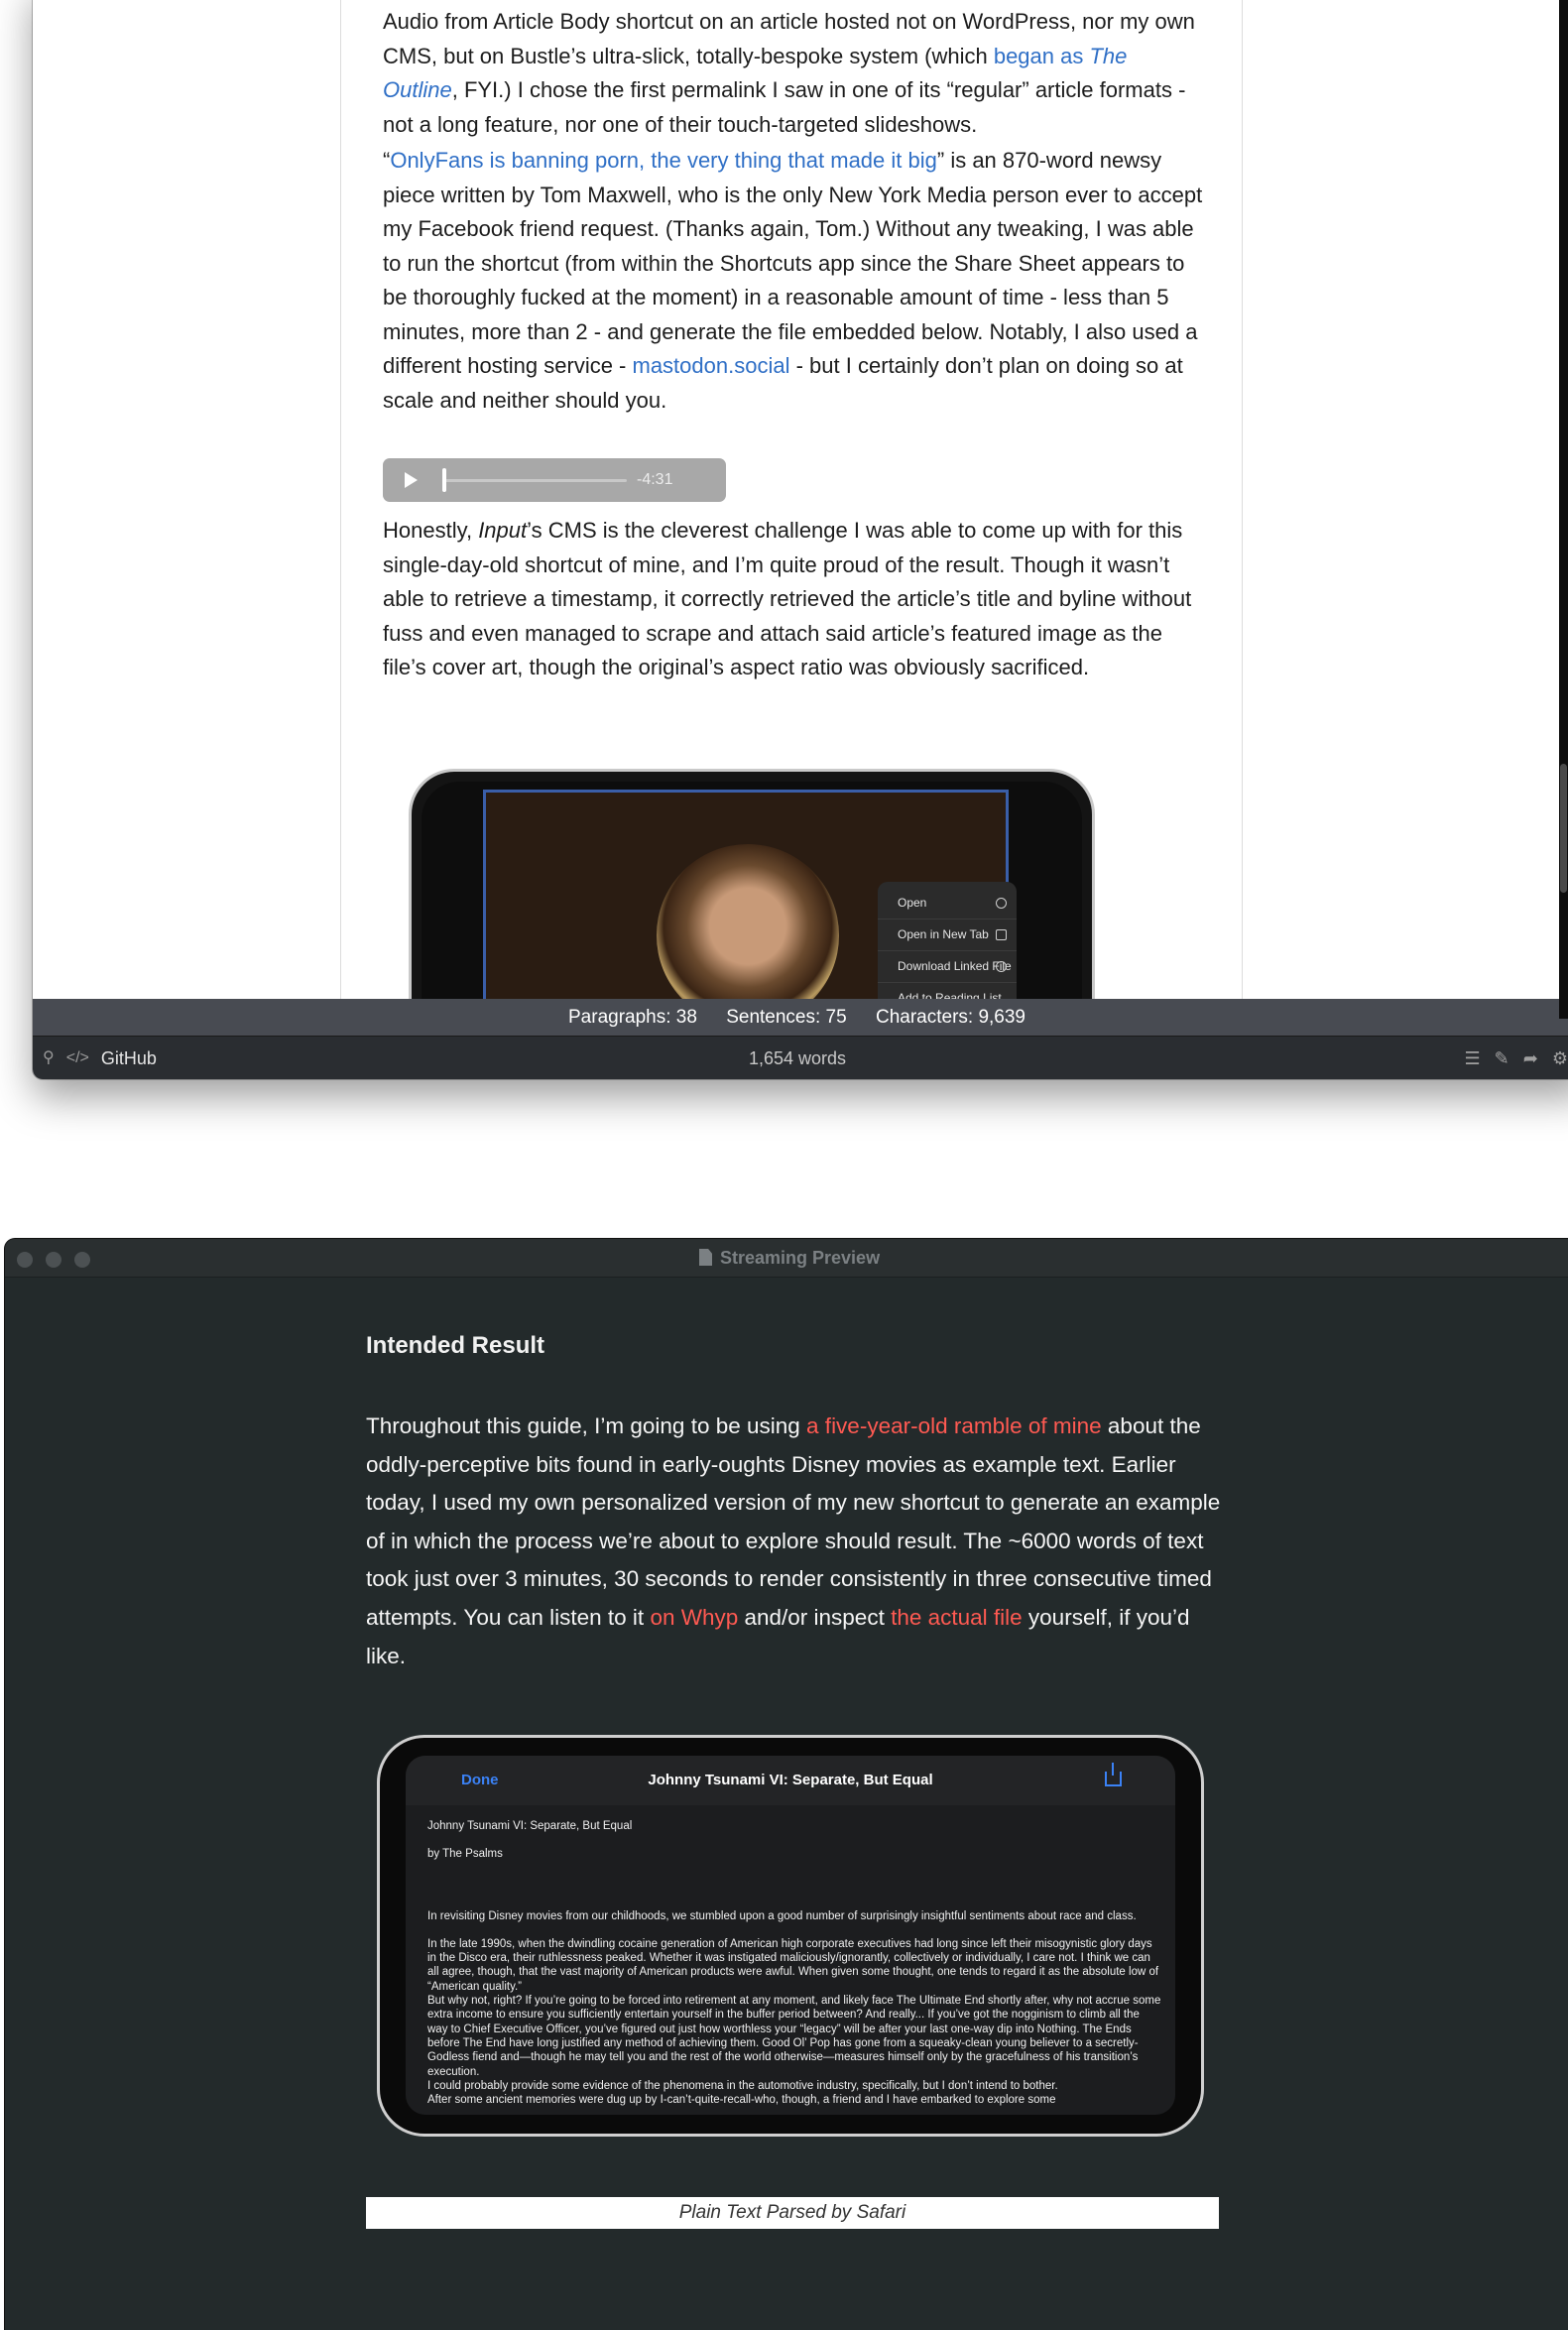  What do you see at coordinates (444, 480) in the screenshot?
I see `audio-scrubber-knob` at bounding box center [444, 480].